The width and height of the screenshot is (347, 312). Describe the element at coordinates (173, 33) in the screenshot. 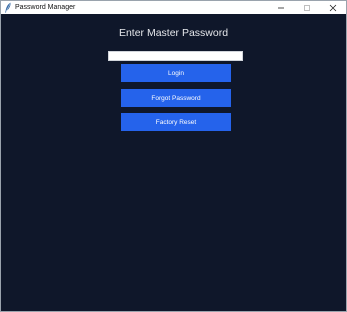

I see `page-title: Enter Master Password` at that location.